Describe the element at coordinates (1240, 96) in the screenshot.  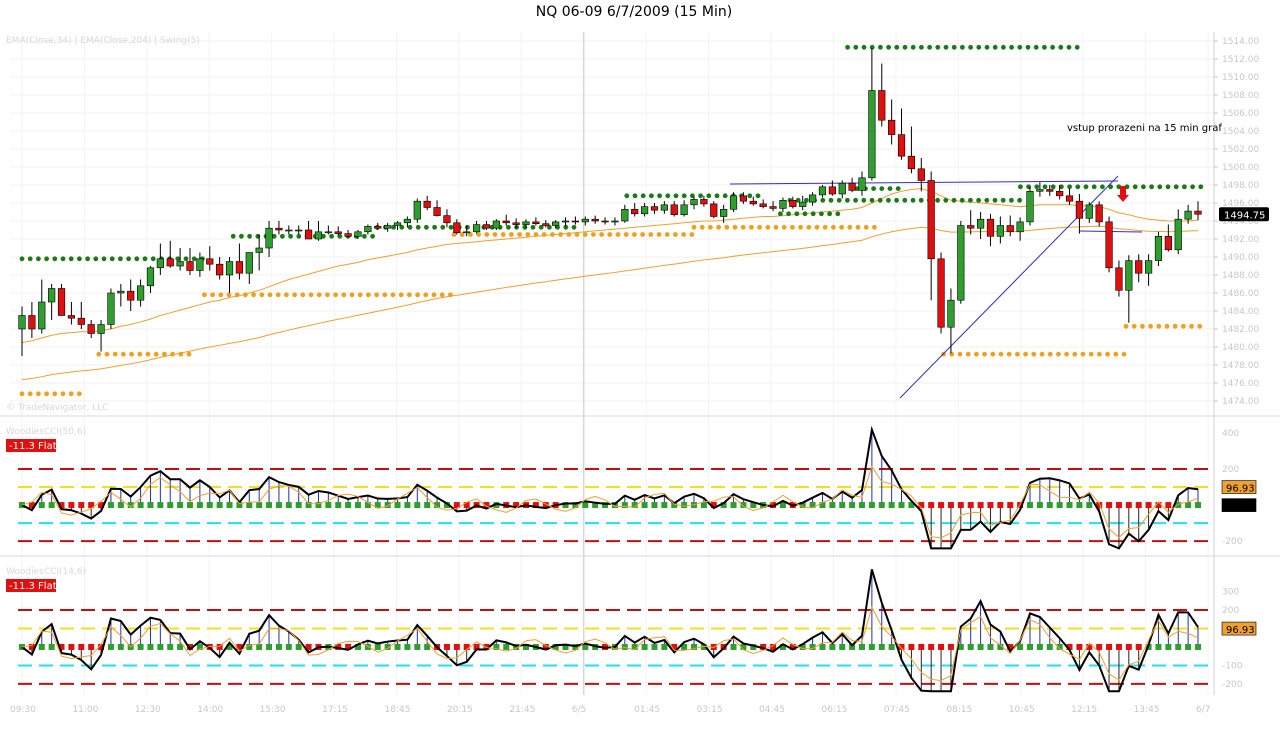
I see `price-tick-label: 1508.00` at that location.